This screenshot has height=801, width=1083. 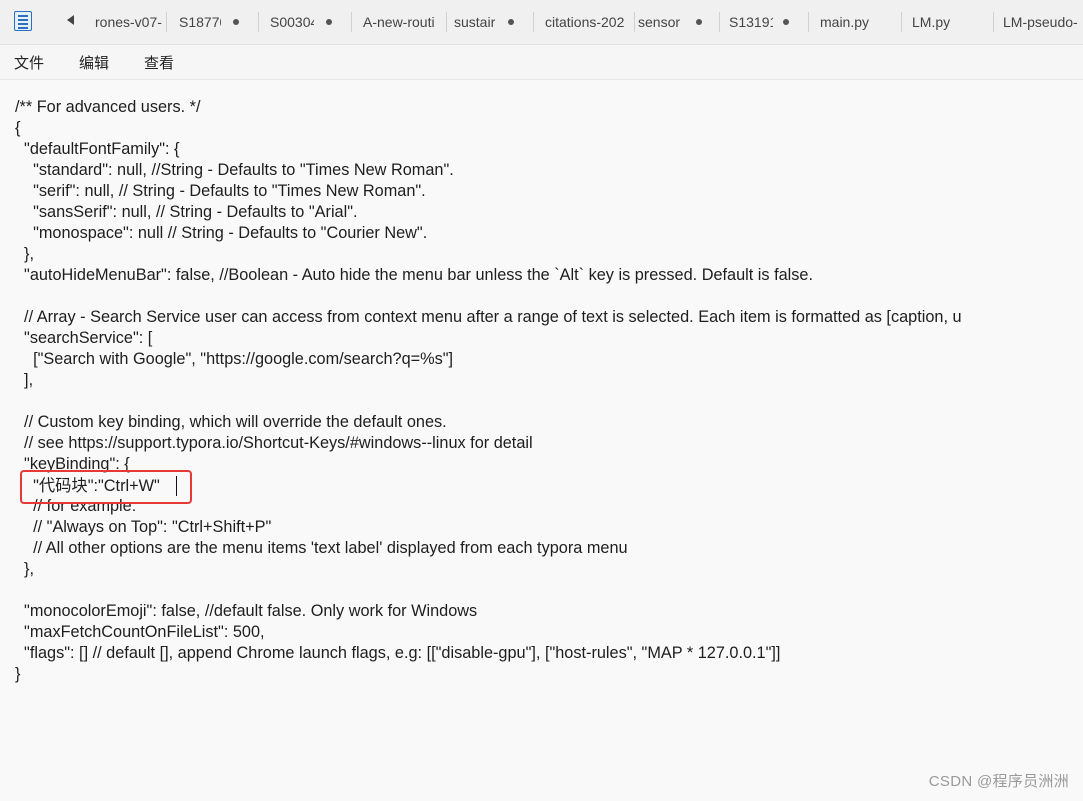 I want to click on tab-rones: rones-v07-, so click(x=130, y=22).